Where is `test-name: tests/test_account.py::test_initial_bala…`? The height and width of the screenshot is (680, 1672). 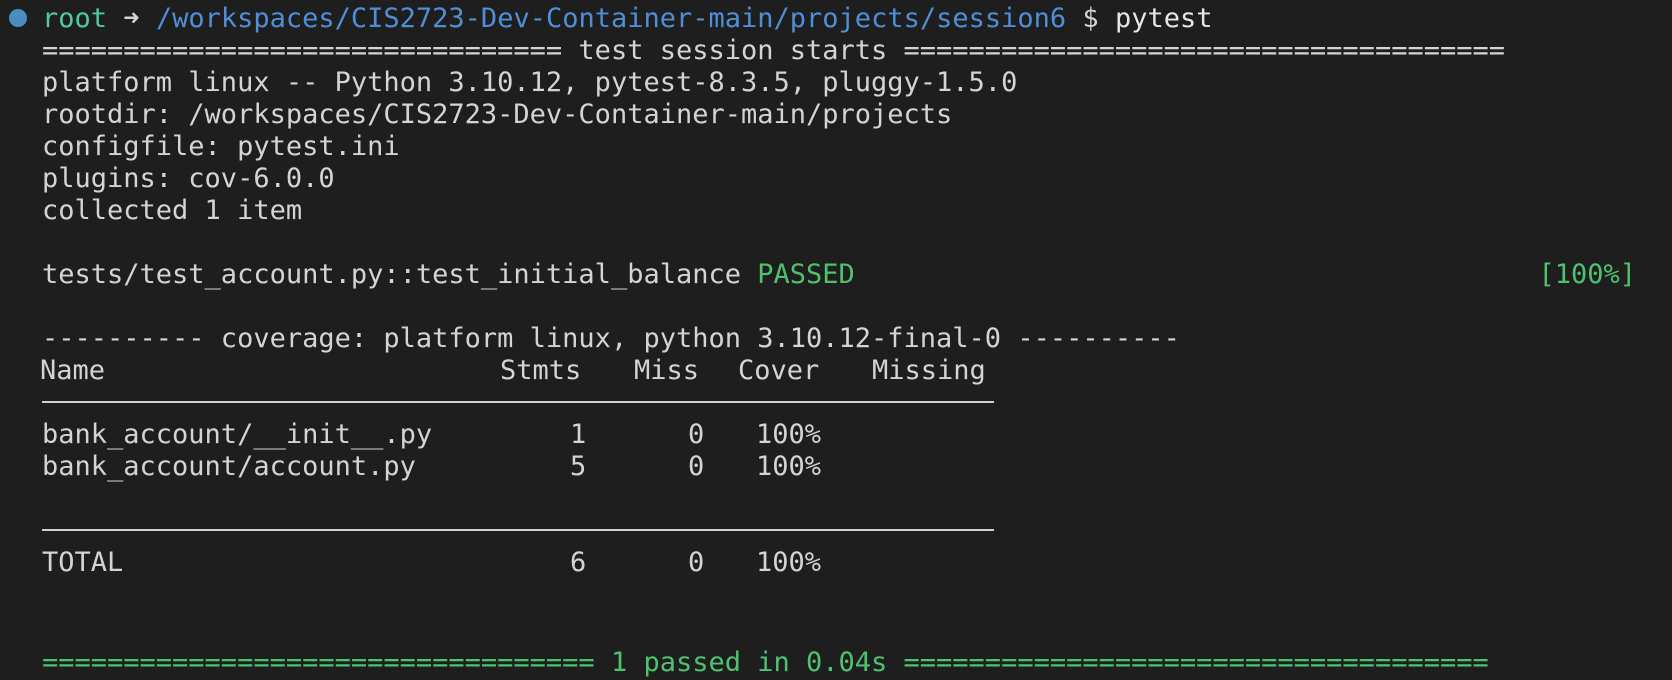
test-name: tests/test_account.py::test_initial_bala… is located at coordinates (391, 274).